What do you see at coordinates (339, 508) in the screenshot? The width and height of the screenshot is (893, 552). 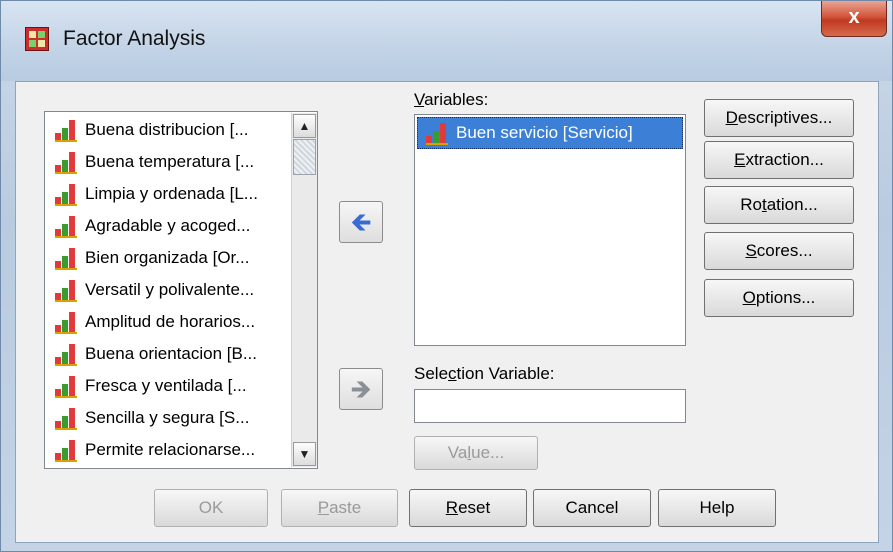 I see `paste-button: Paste` at bounding box center [339, 508].